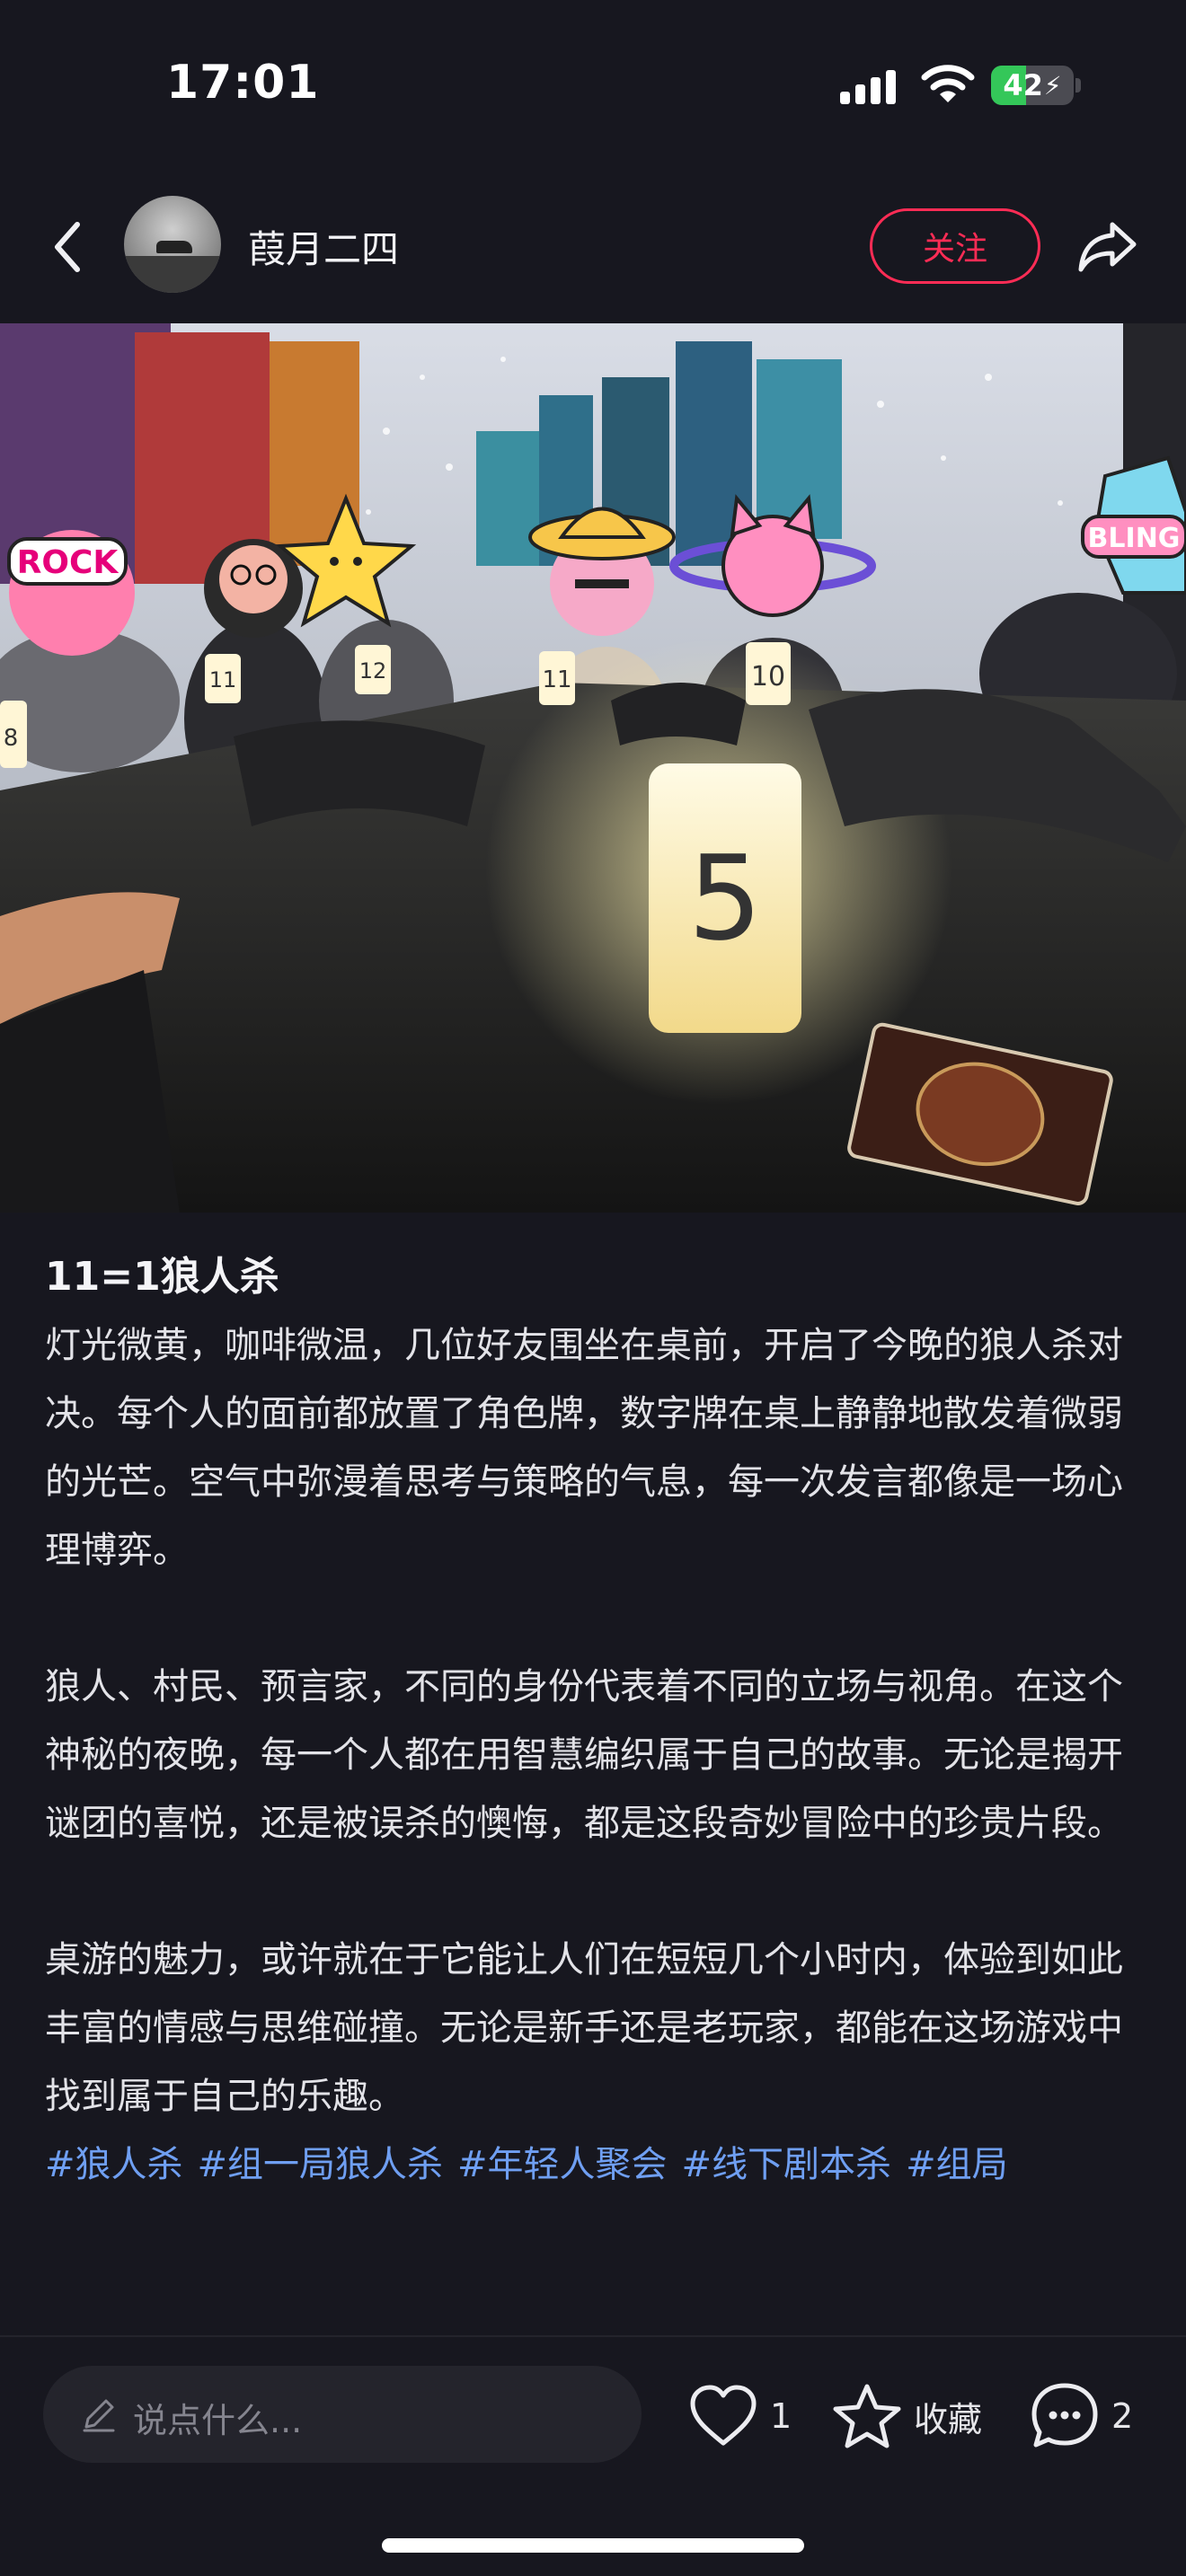  I want to click on poster, so click(508, 498).